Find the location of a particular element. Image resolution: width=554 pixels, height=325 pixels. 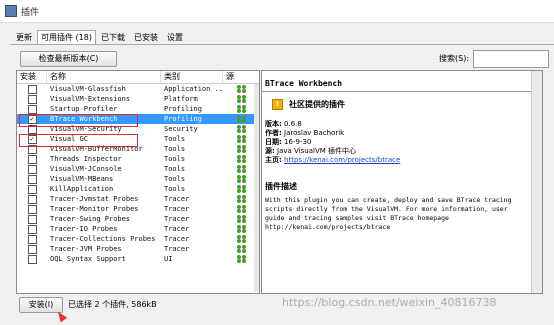

list-scrollbar is located at coordinates (256, 188).